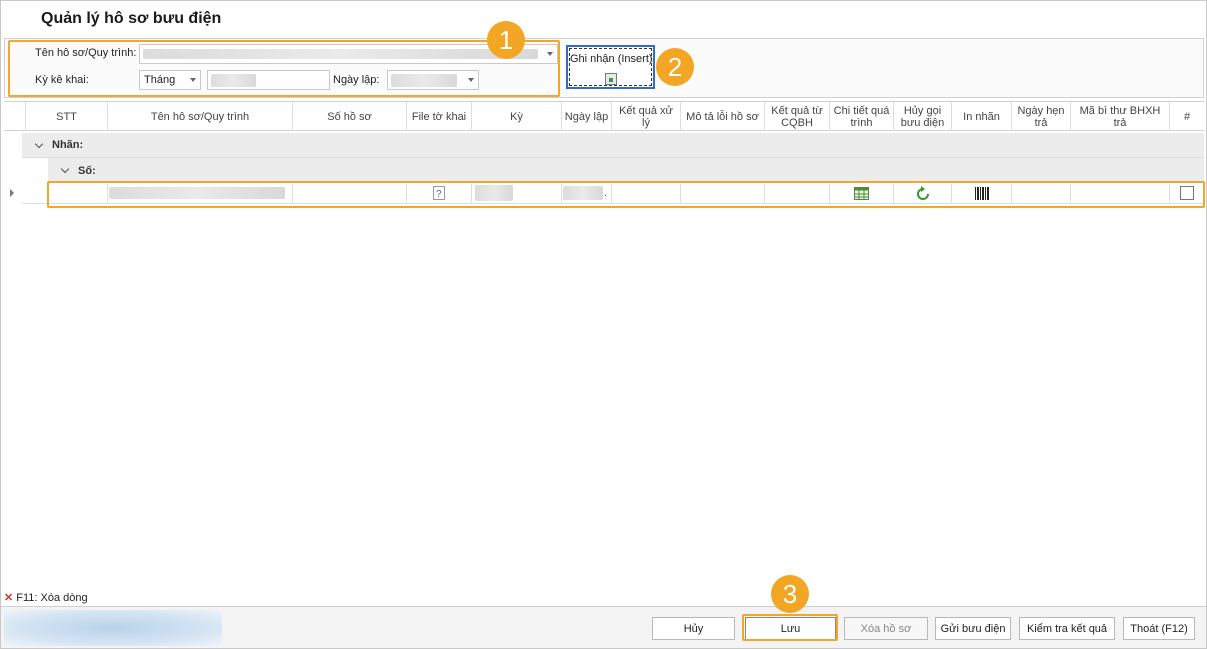  I want to click on col-envelope-code: Mã bì thư BHXH trả, so click(1119, 116).